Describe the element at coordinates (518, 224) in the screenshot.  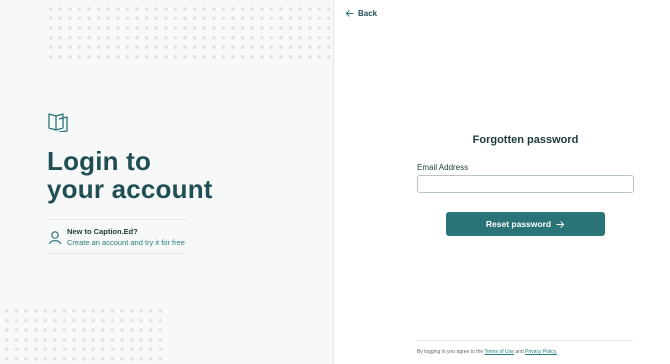
I see `reset-password-label: Reset password` at that location.